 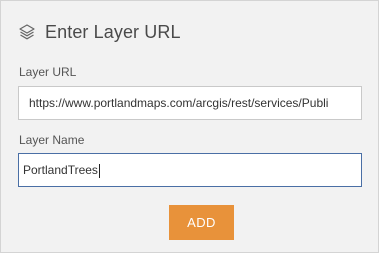 What do you see at coordinates (48, 72) in the screenshot?
I see `layer-url-label: Layer URL` at bounding box center [48, 72].